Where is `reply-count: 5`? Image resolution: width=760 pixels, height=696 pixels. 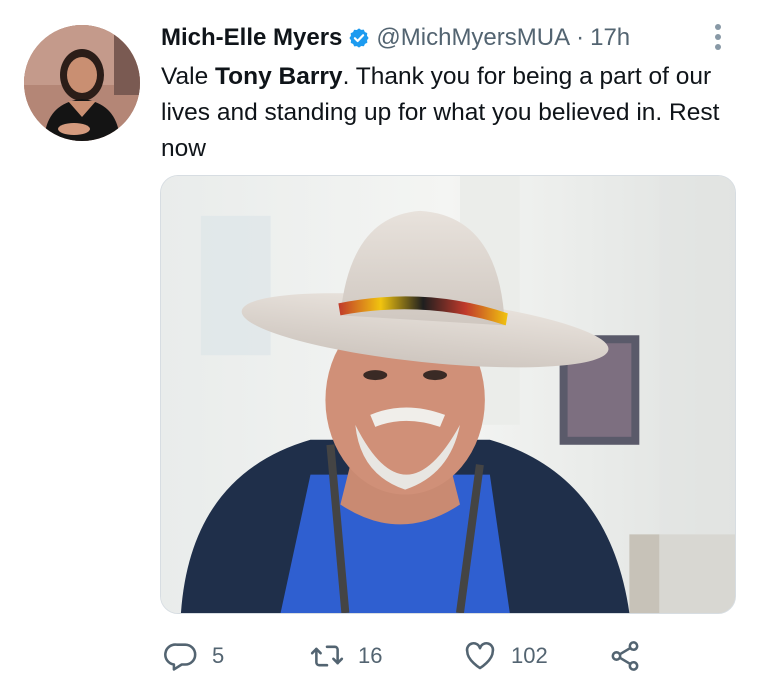
reply-count: 5 is located at coordinates (218, 655).